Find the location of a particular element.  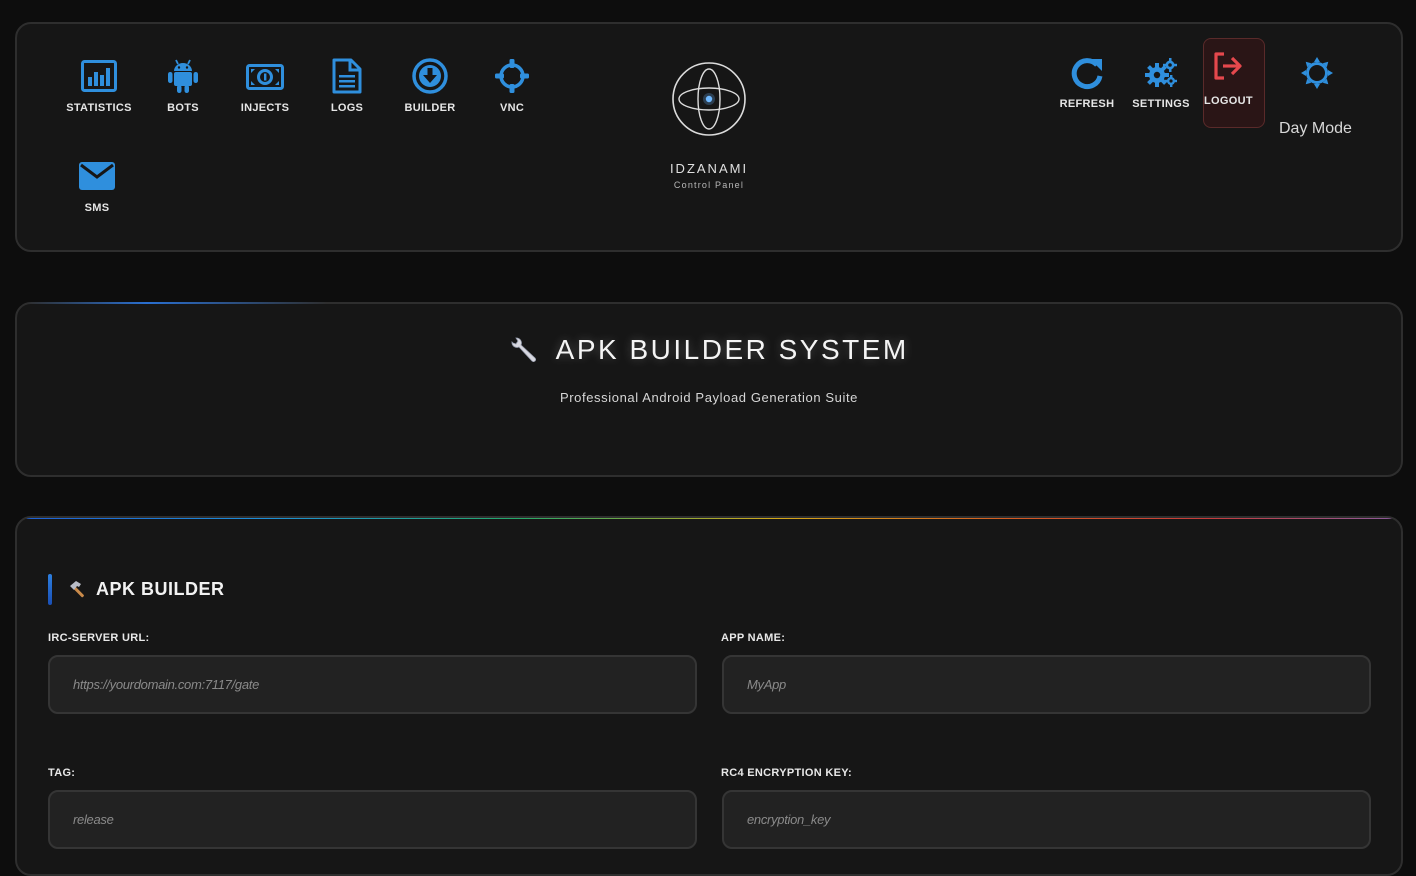

section-accent-bar is located at coordinates (50, 589).